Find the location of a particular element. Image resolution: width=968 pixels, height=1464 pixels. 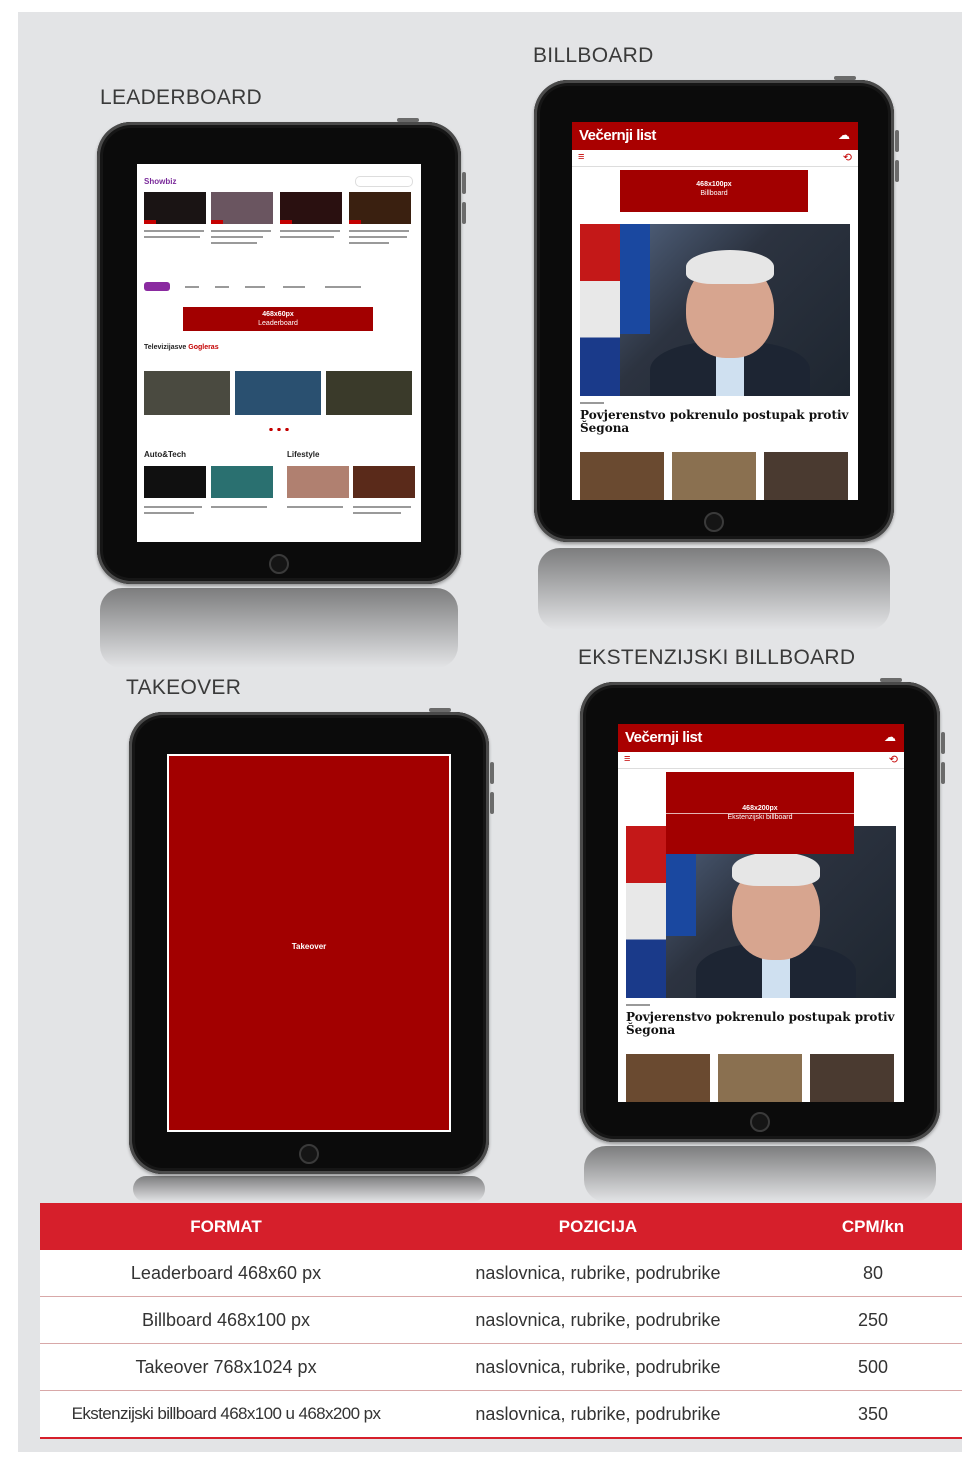

leaderboard-ad: 468x60px Leaderboard is located at coordinates (278, 319).